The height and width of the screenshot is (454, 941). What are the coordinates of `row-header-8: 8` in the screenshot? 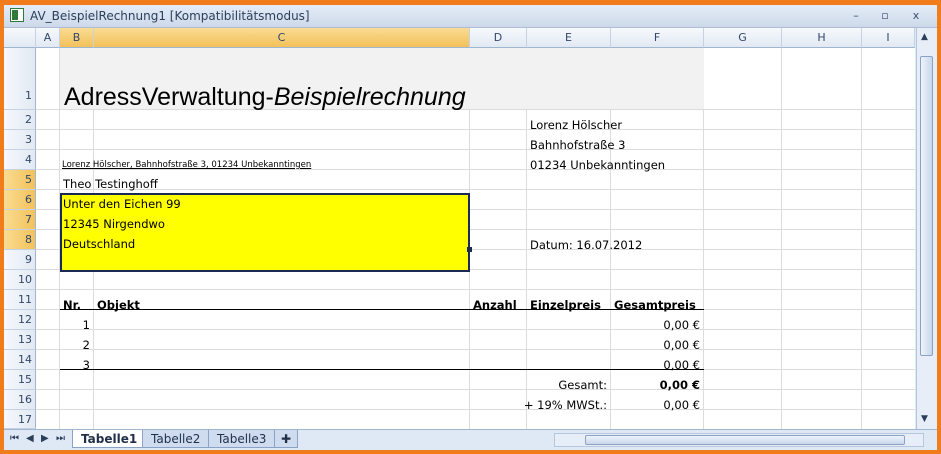 It's located at (20, 240).